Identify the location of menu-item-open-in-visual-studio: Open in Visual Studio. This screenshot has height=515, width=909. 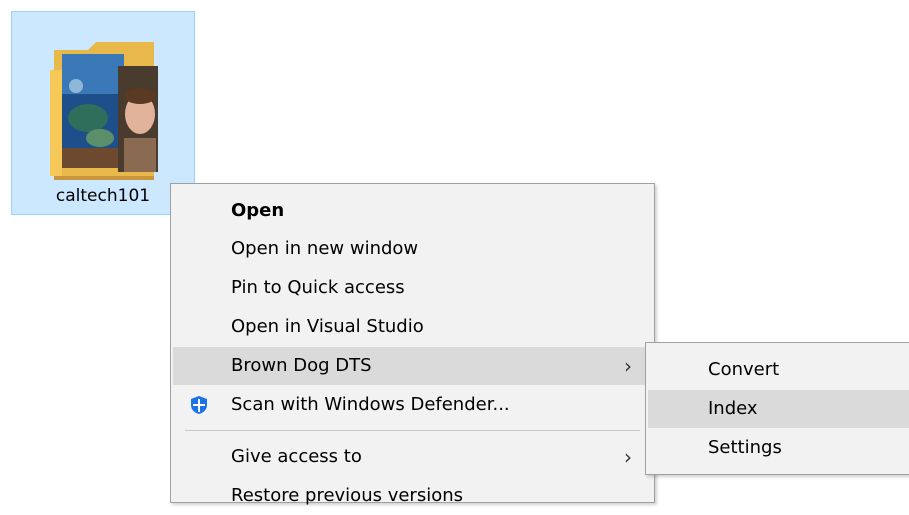
(412, 327).